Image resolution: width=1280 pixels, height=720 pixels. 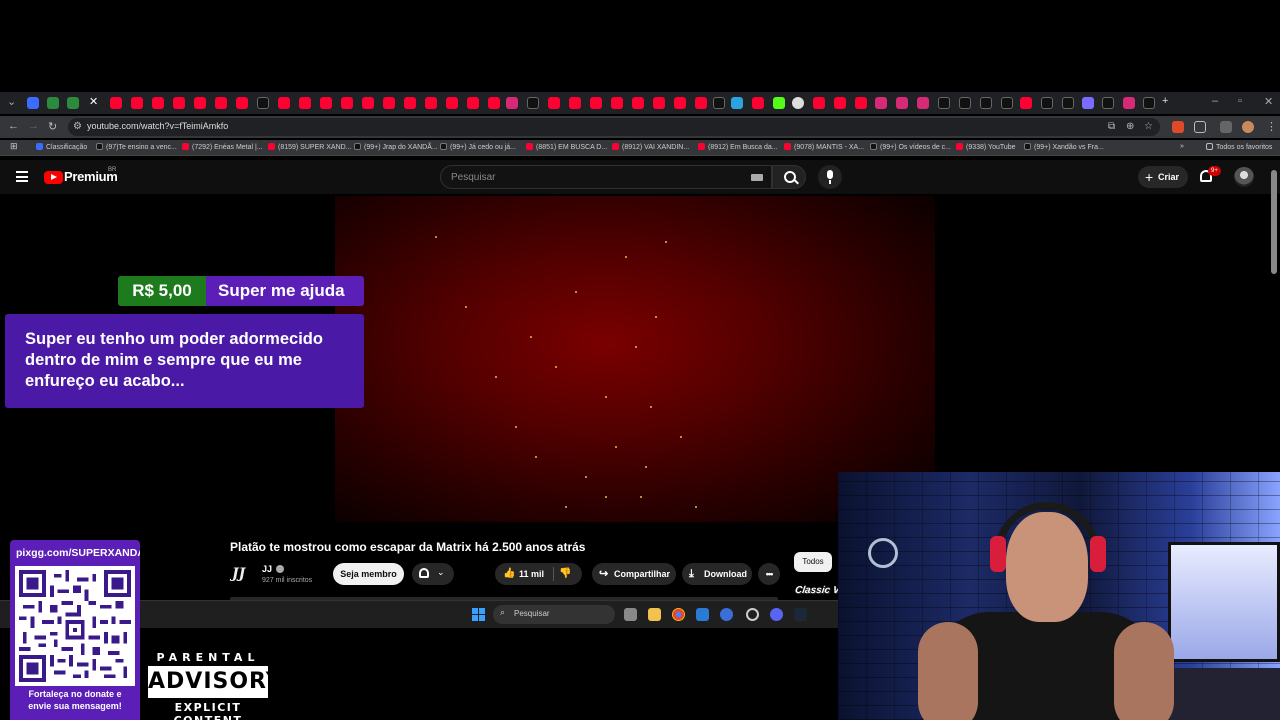 I want to click on install-app-icon: ⧉, so click(x=1111, y=126).